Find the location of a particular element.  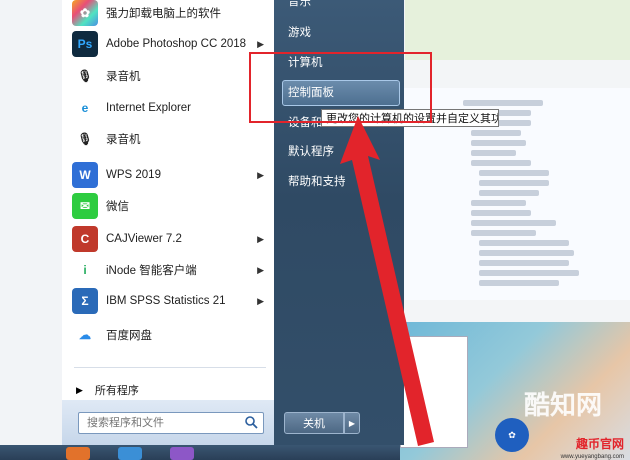

menu-item-default-programs: 默认程序 is located at coordinates (311, 151).